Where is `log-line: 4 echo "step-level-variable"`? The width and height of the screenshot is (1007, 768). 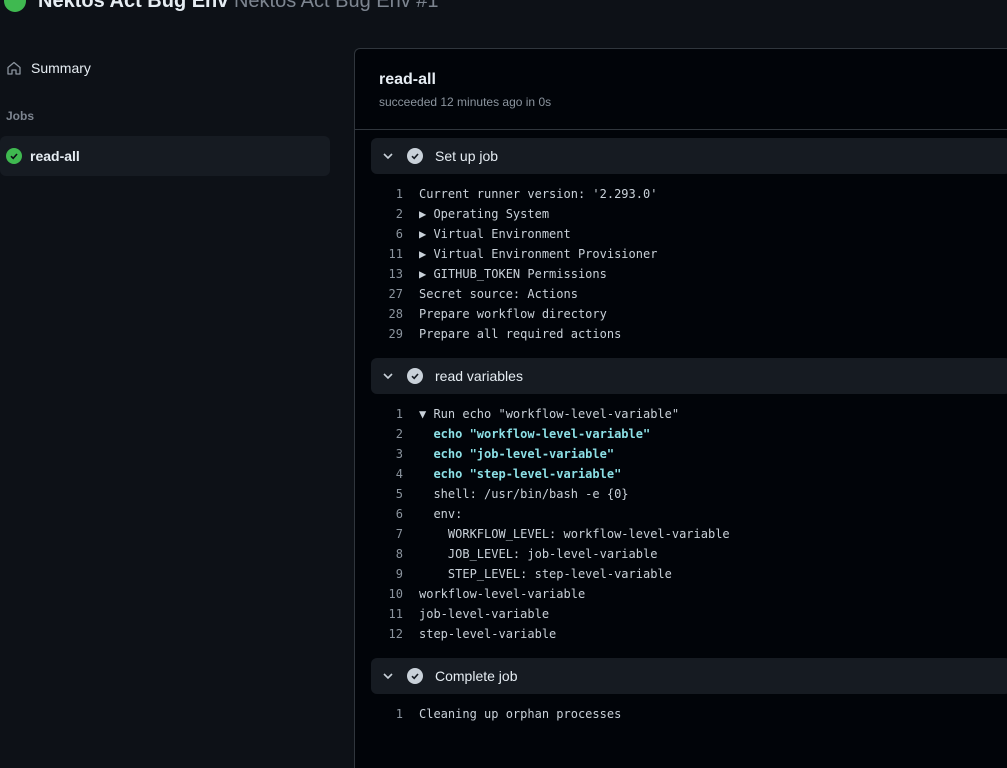
log-line: 4 echo "step-level-variable" is located at coordinates (689, 474).